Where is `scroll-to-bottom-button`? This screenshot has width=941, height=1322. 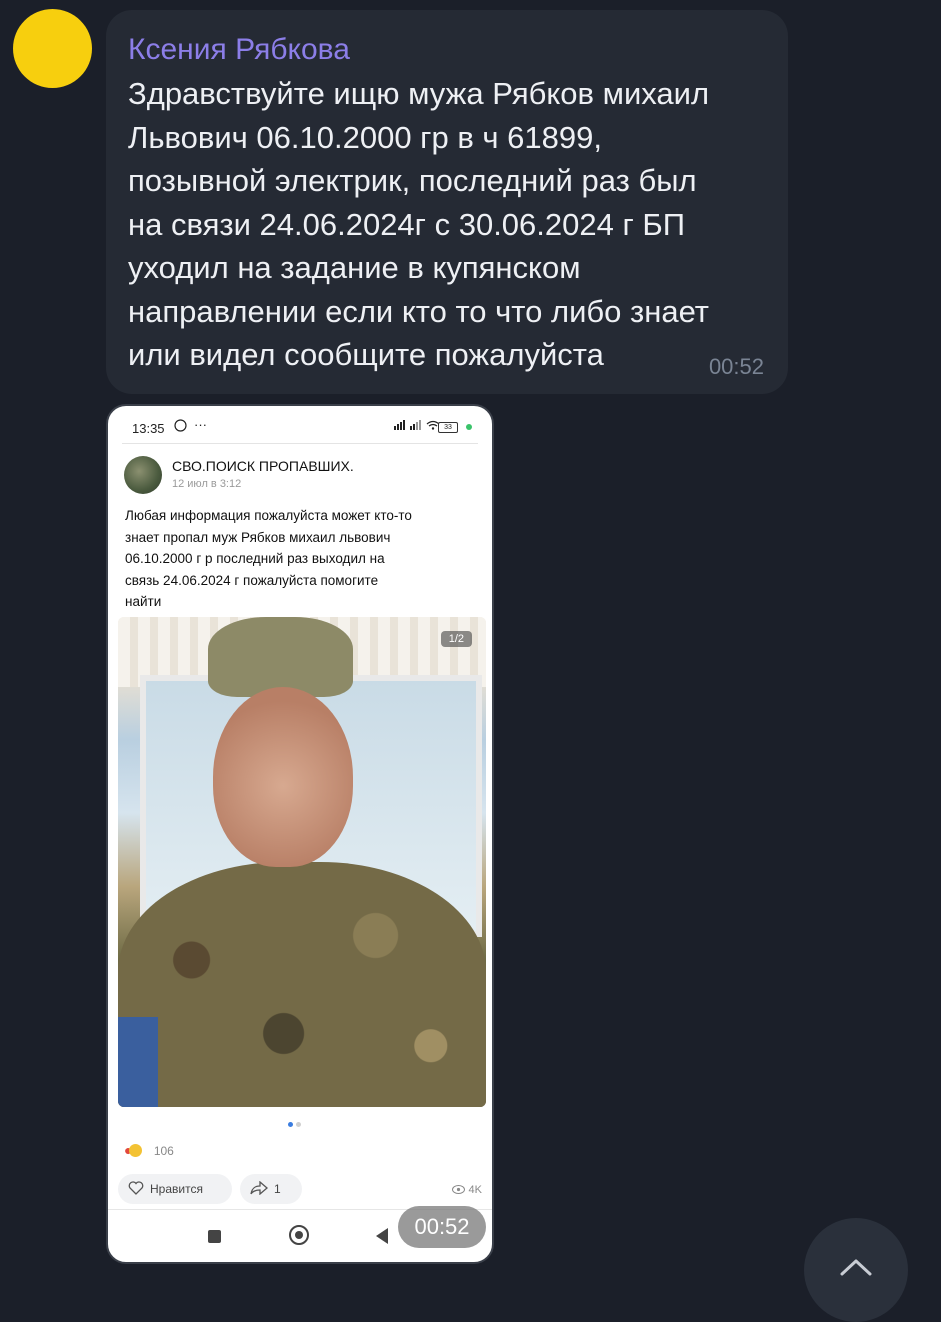
scroll-to-bottom-button is located at coordinates (856, 1270).